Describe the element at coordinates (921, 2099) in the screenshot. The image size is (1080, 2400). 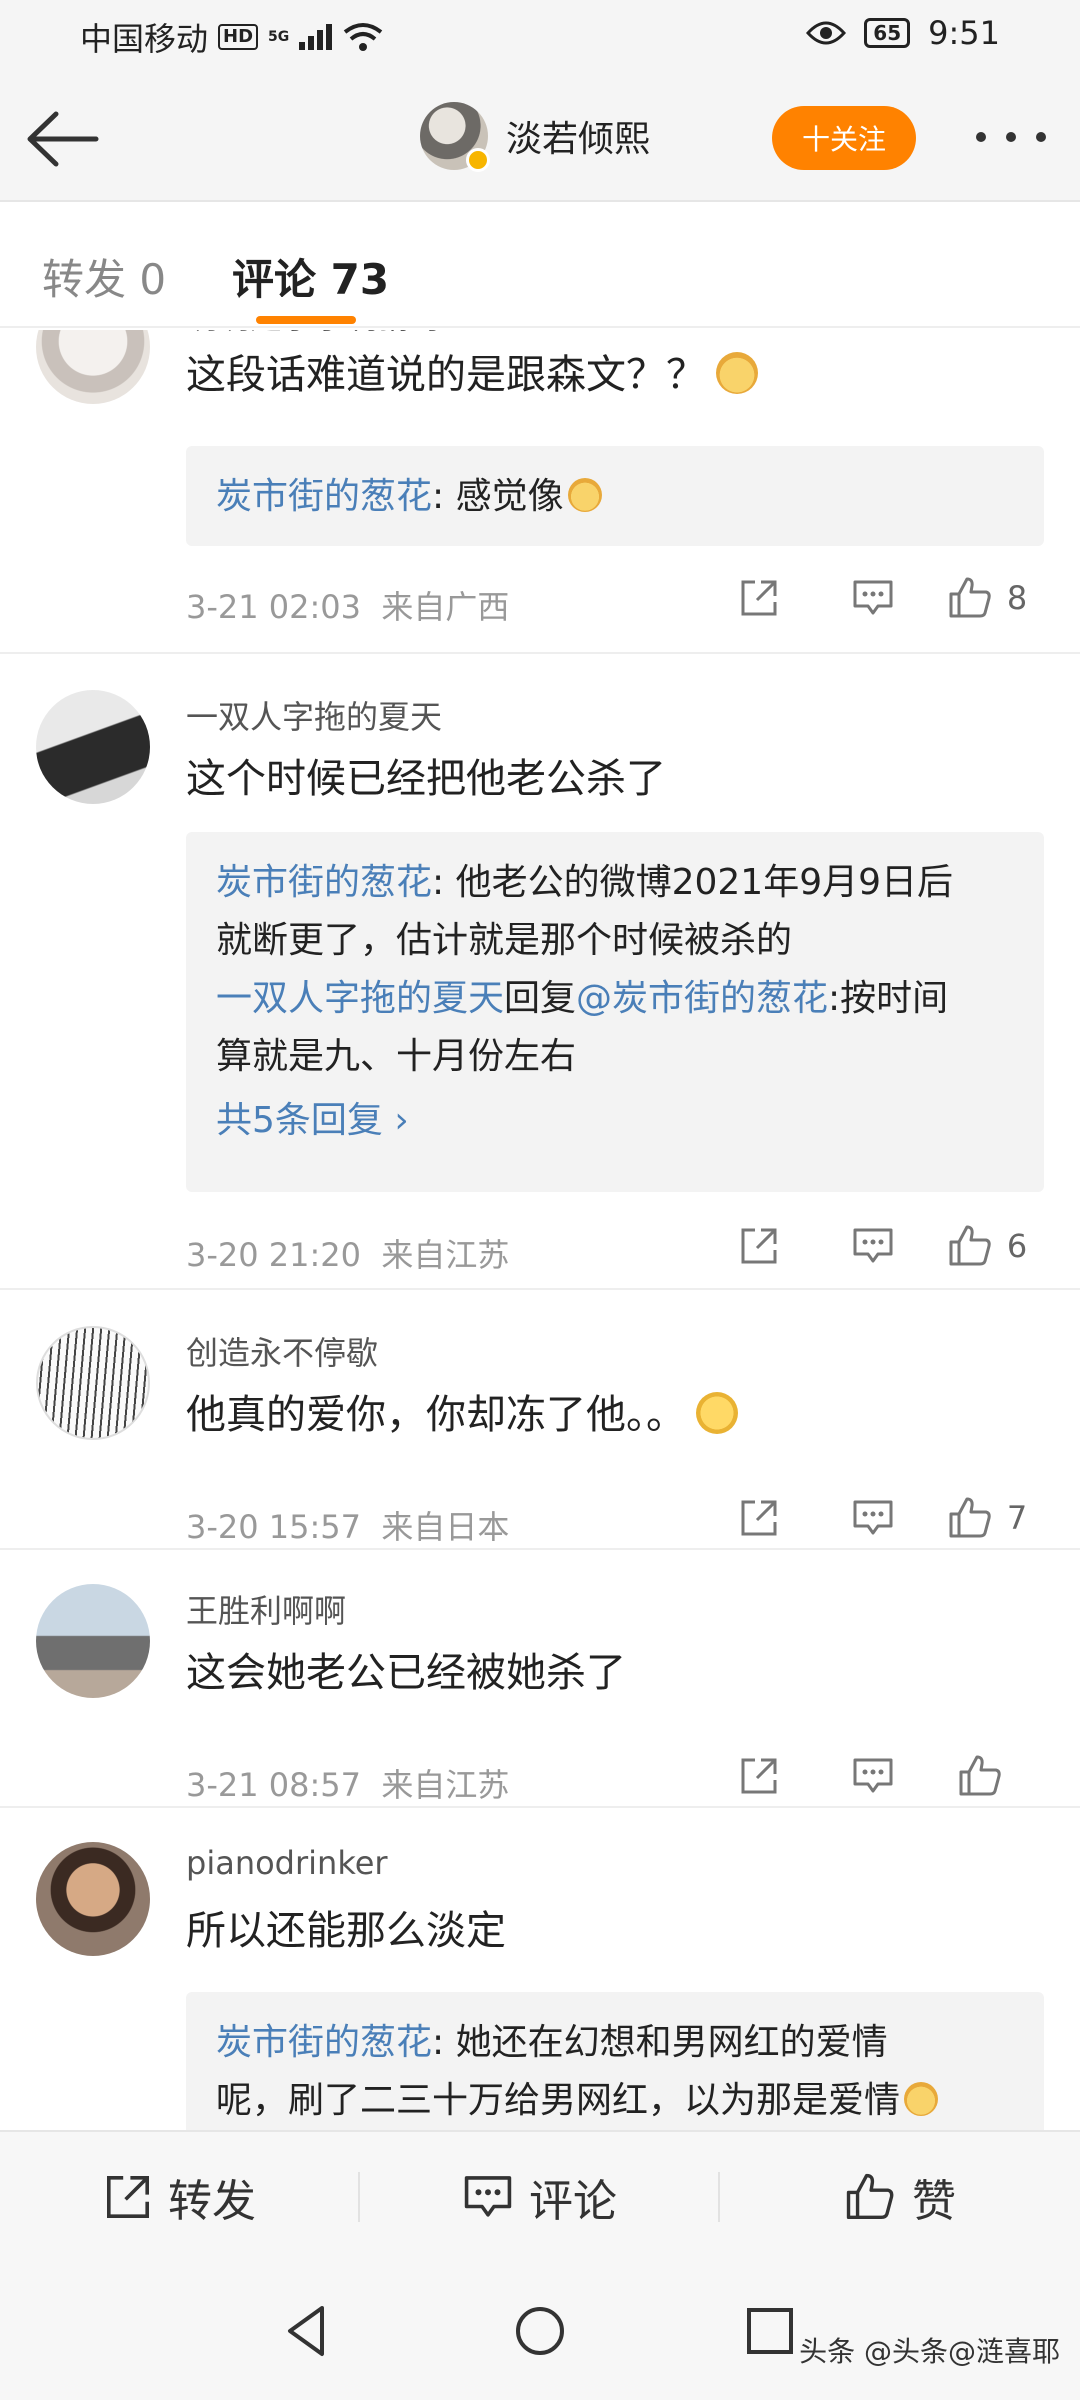
I see `doge-emoji-icon` at that location.